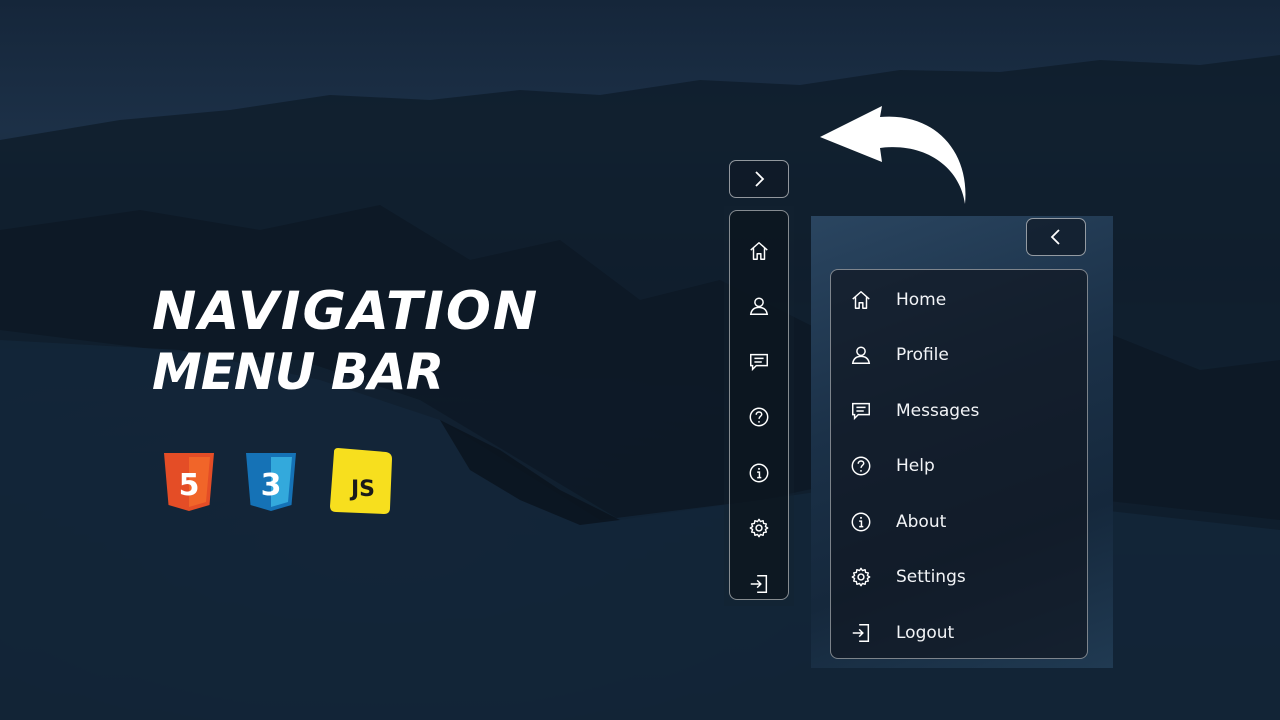 The width and height of the screenshot is (1280, 720). Describe the element at coordinates (362, 489) in the screenshot. I see `svg-text: JS` at that location.